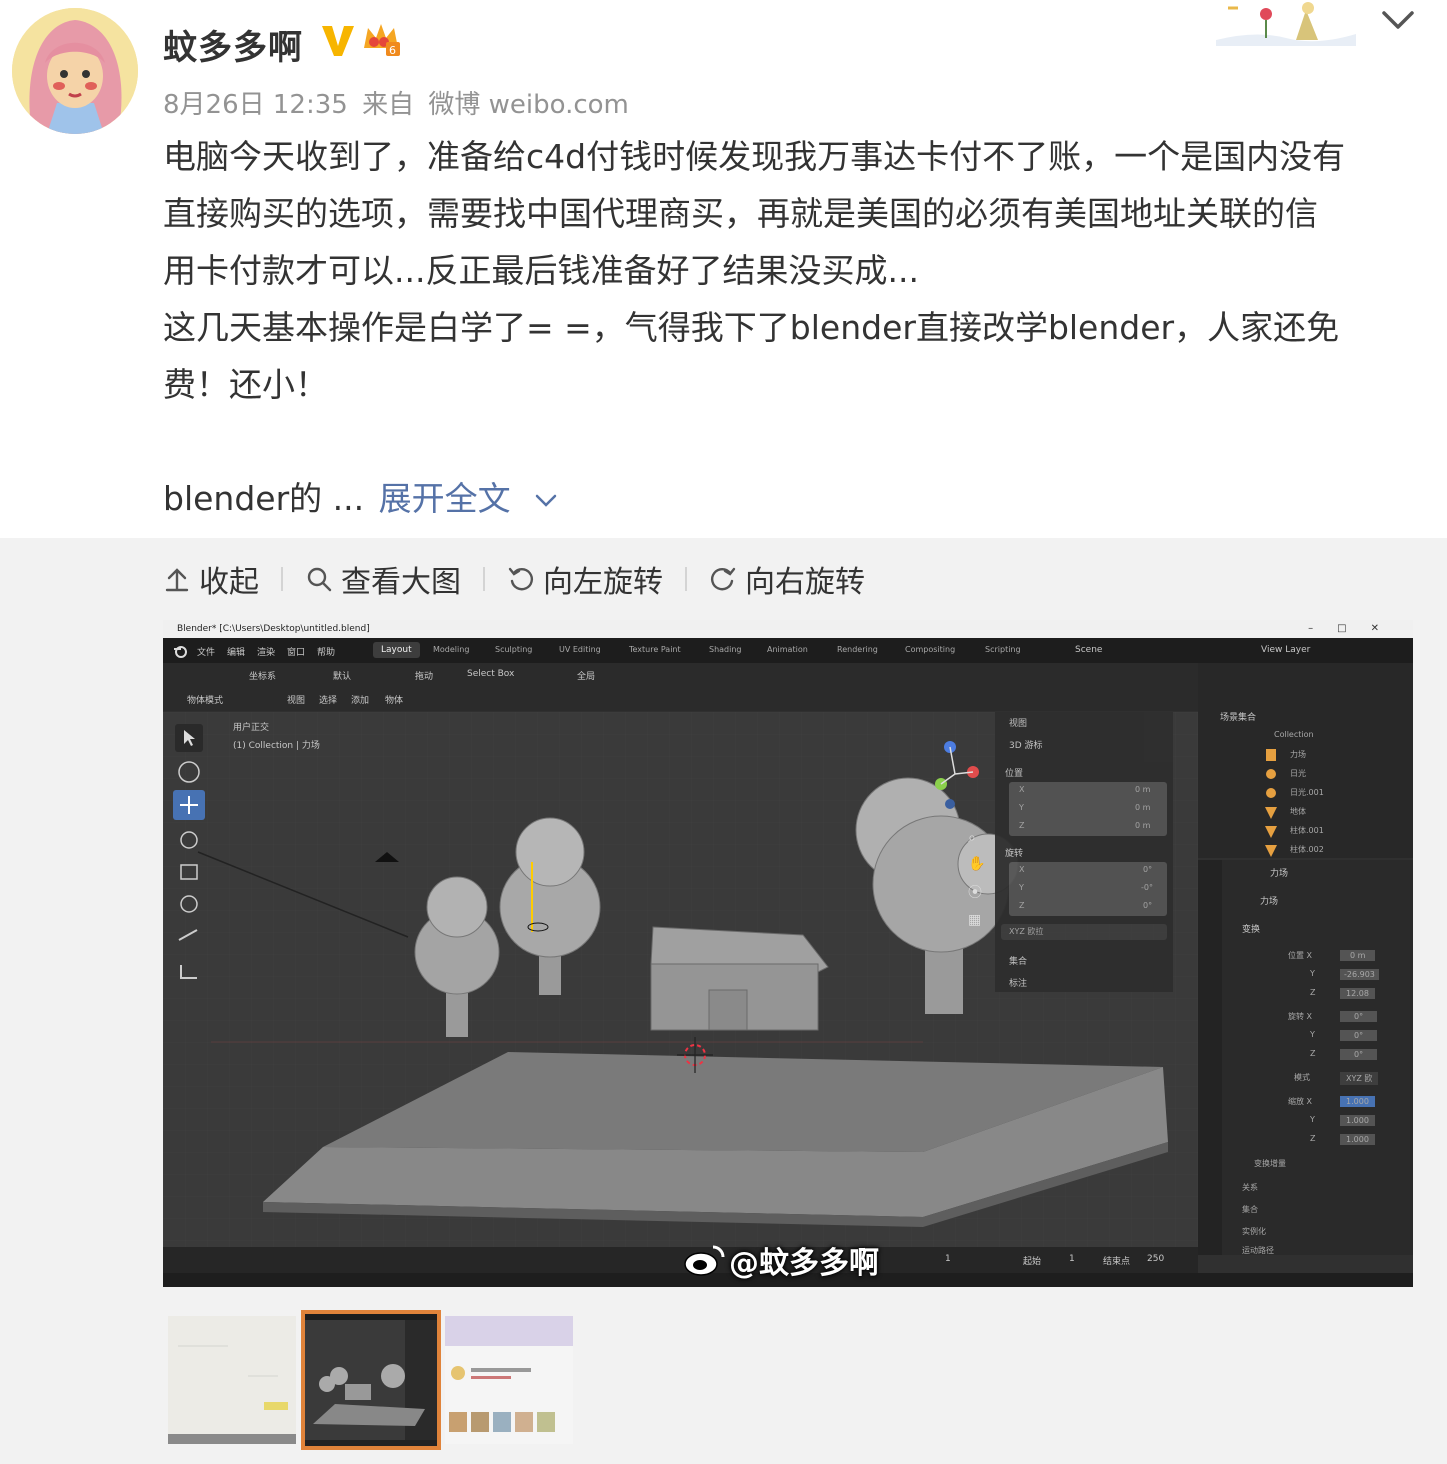  I want to click on avatar, so click(75, 71).